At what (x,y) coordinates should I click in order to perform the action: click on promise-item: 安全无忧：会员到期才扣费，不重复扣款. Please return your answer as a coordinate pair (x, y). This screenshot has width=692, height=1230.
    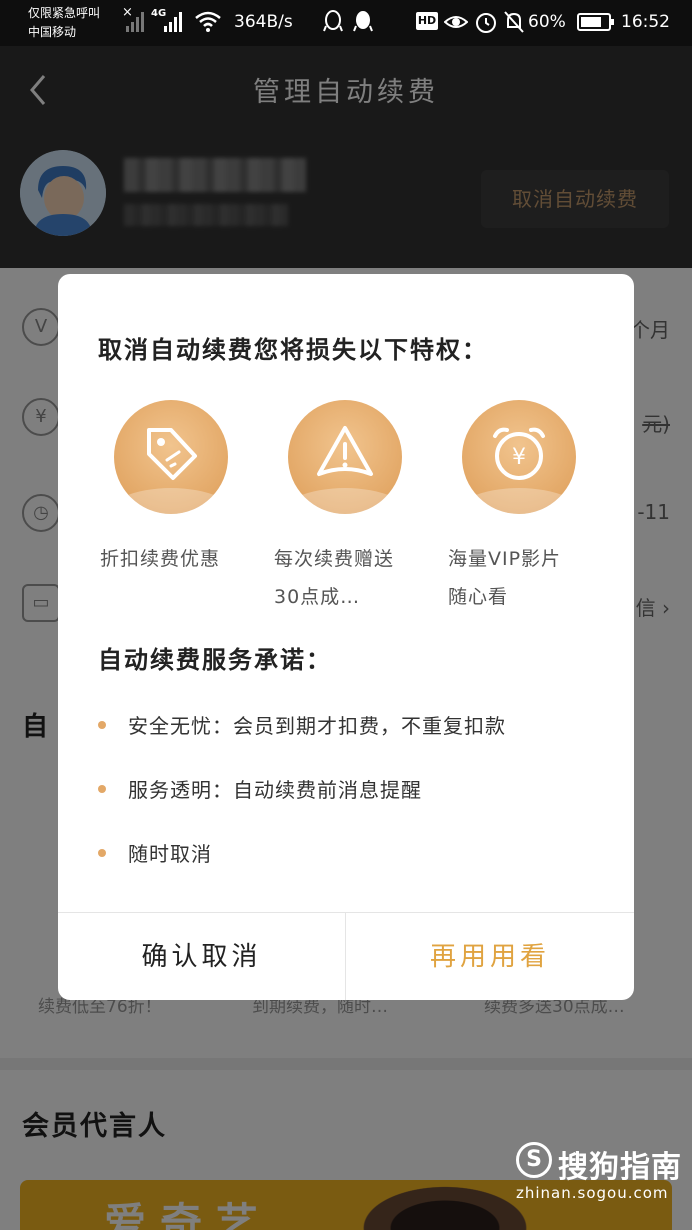
    Looking at the image, I should click on (302, 724).